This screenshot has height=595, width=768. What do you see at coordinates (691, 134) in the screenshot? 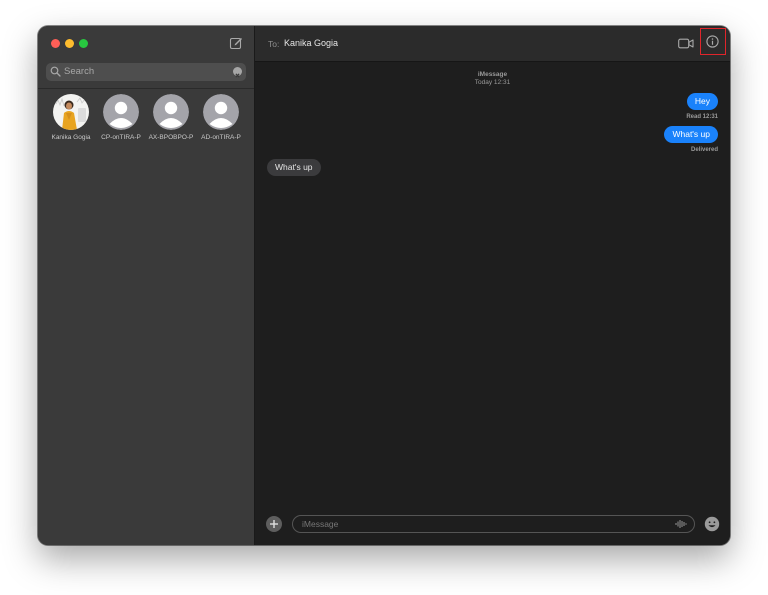
I see `outgoing-message: What's up` at bounding box center [691, 134].